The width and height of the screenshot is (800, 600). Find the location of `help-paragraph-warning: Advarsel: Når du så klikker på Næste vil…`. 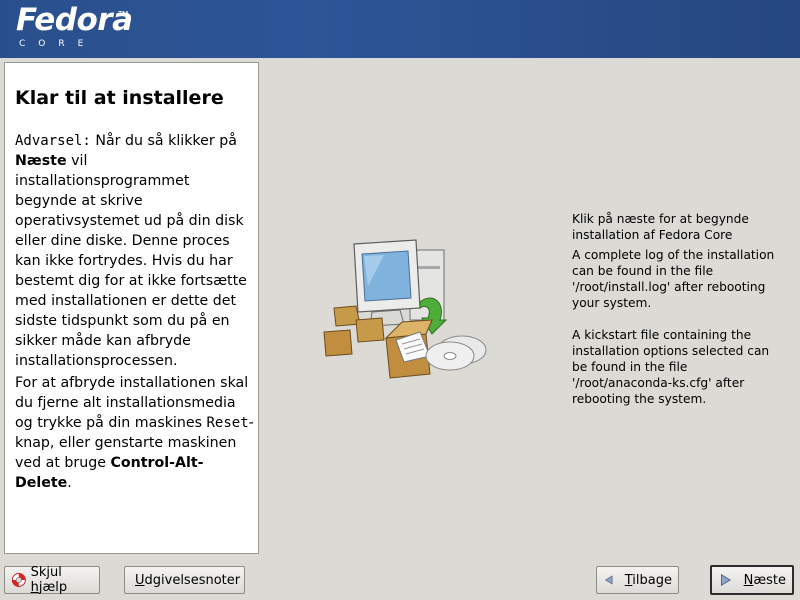

help-paragraph-warning: Advarsel: Når du så klikker på Næste vil… is located at coordinates (131, 251).